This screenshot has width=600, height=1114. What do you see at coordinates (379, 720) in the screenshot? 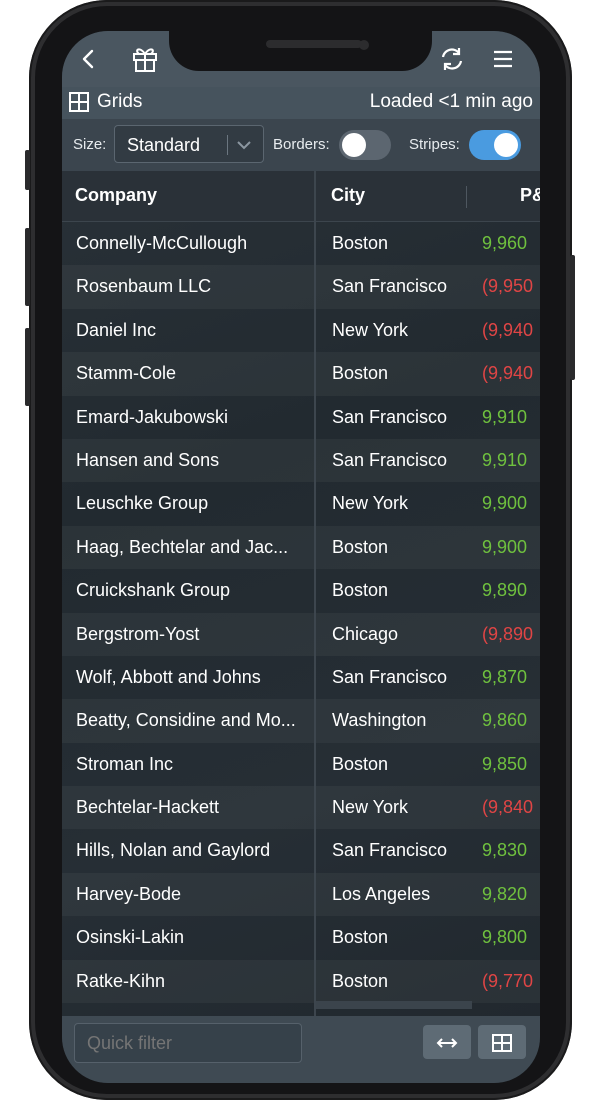
I see `cell-city: Washington` at bounding box center [379, 720].